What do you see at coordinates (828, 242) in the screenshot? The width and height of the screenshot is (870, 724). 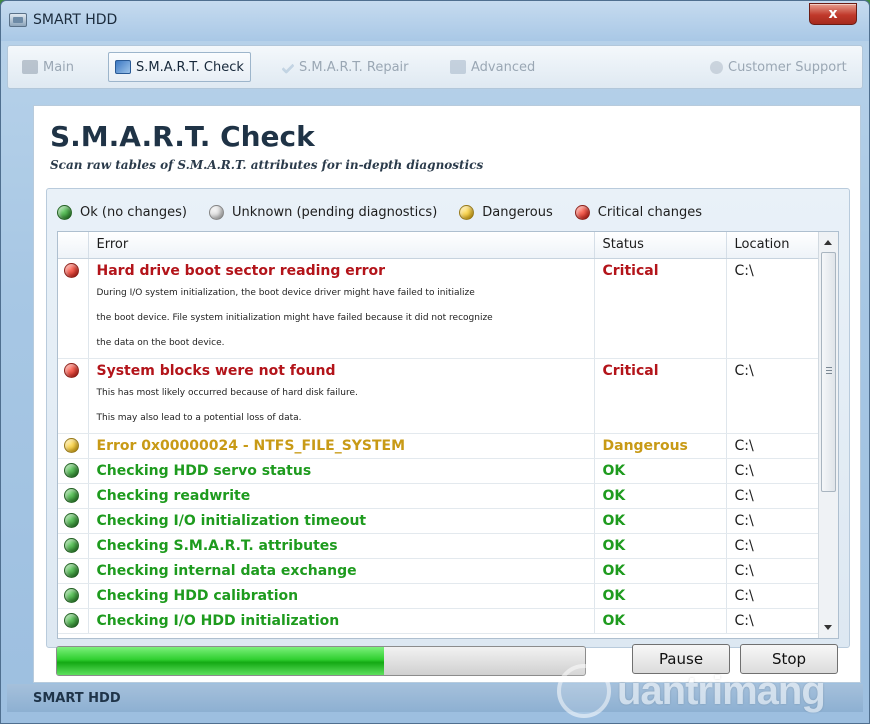 I see `scroll-up-icon` at bounding box center [828, 242].